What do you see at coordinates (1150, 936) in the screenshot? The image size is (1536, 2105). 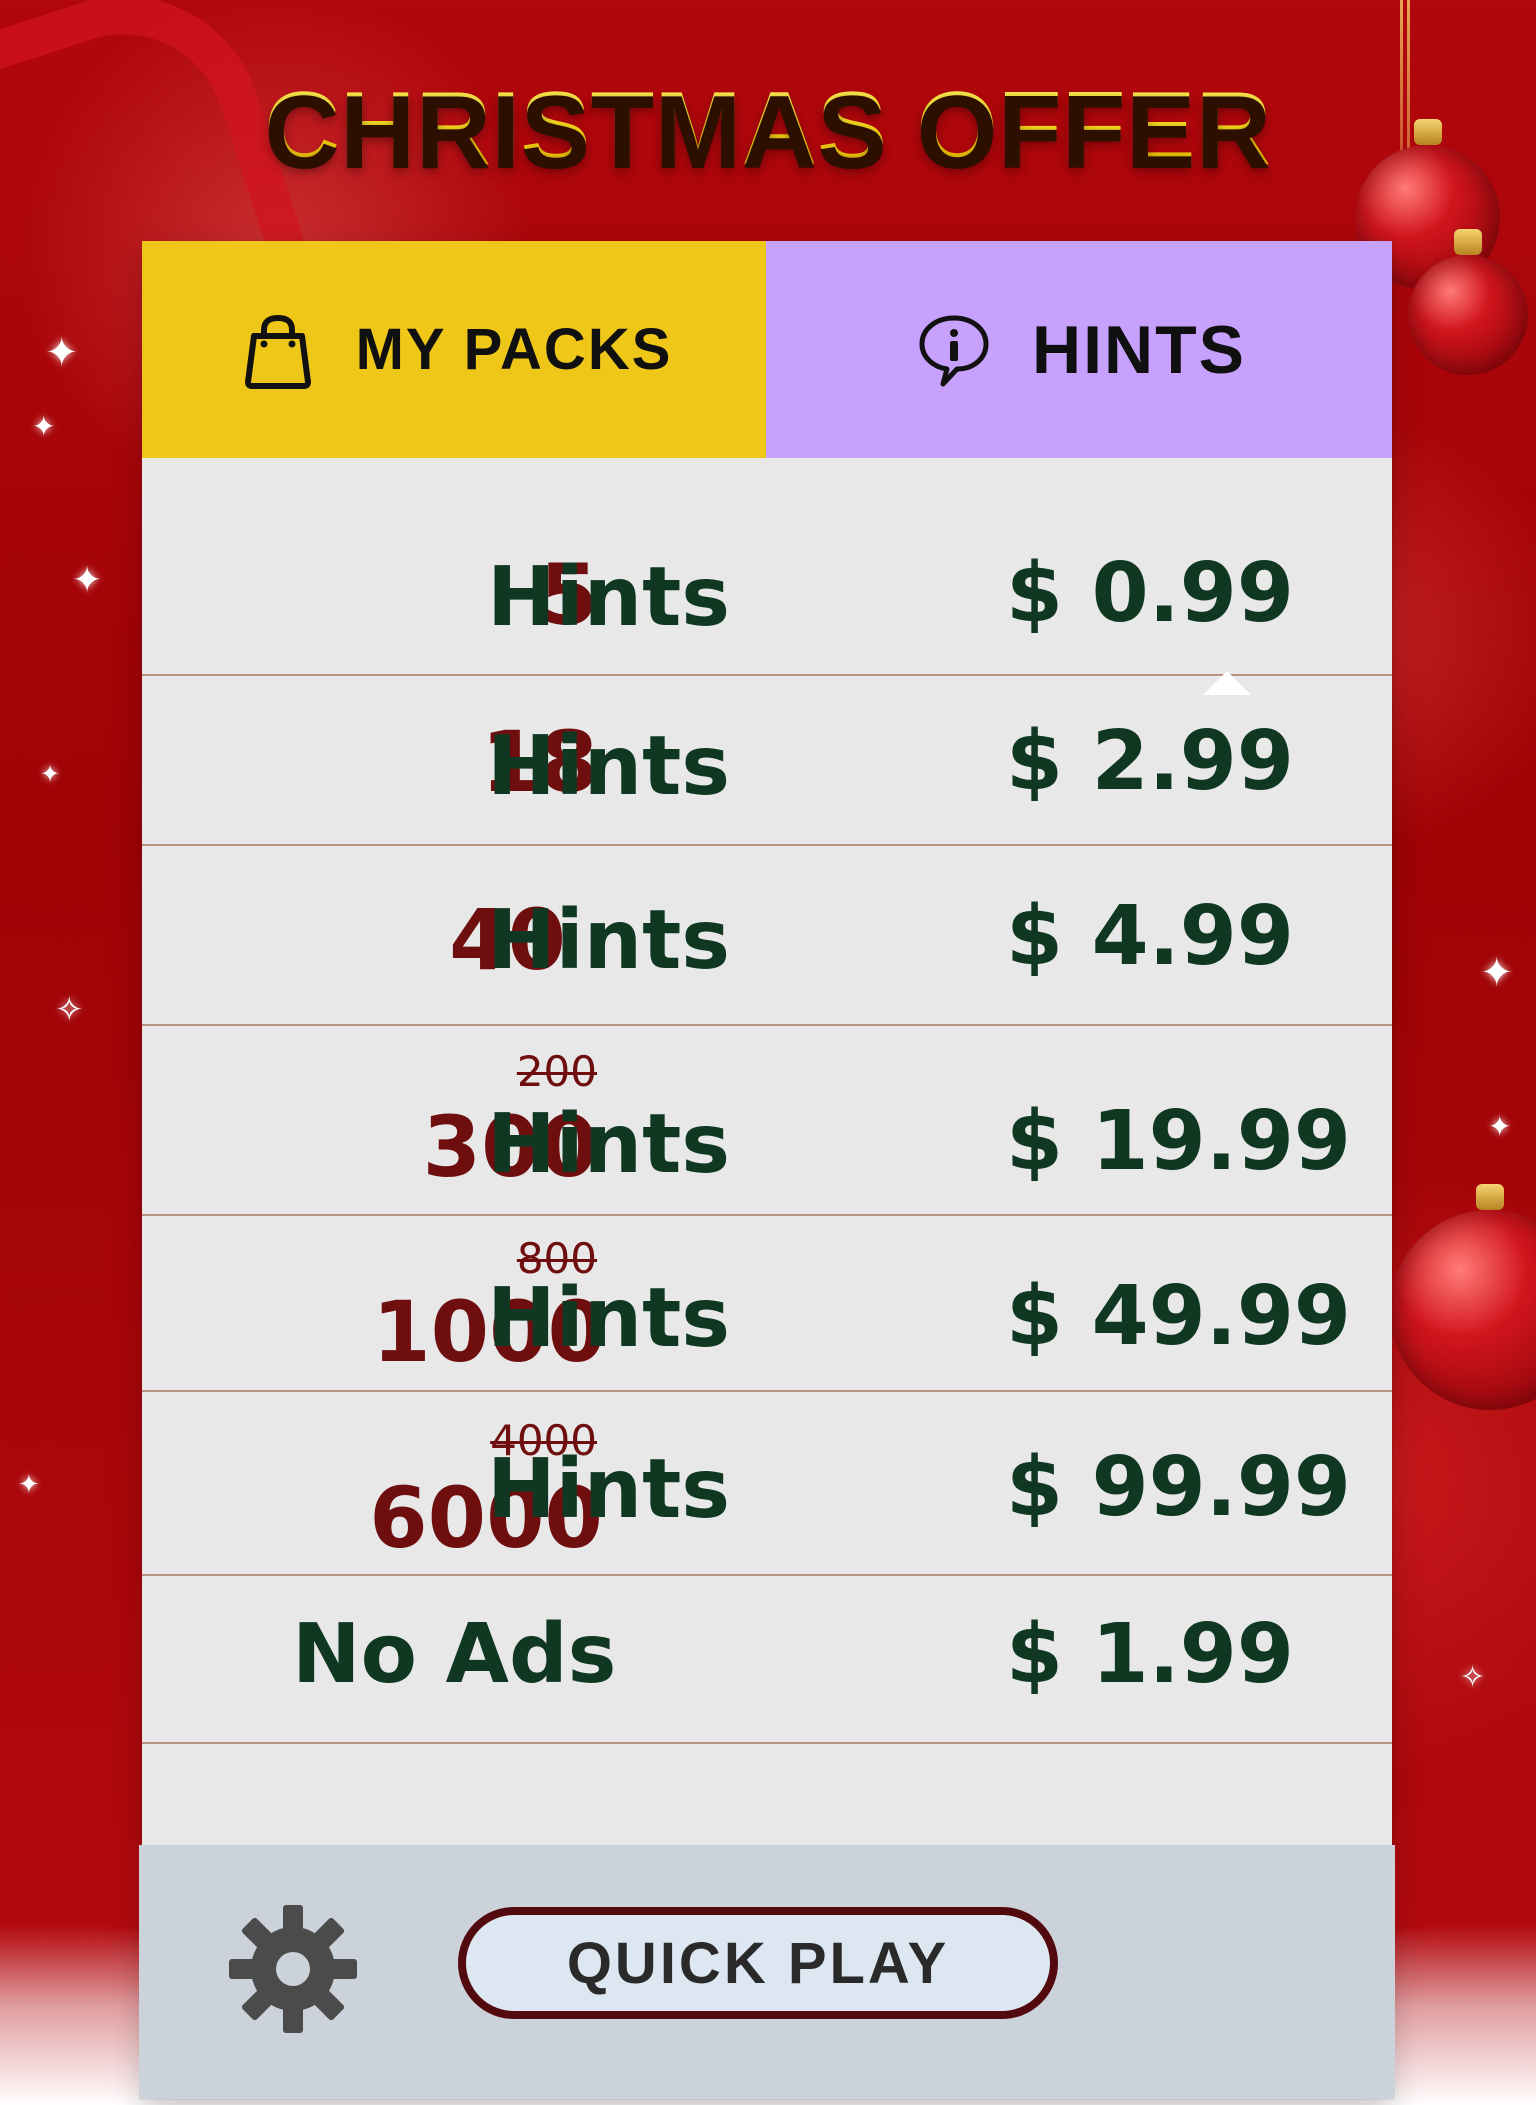 I see `offer-price: $ 4.99` at bounding box center [1150, 936].